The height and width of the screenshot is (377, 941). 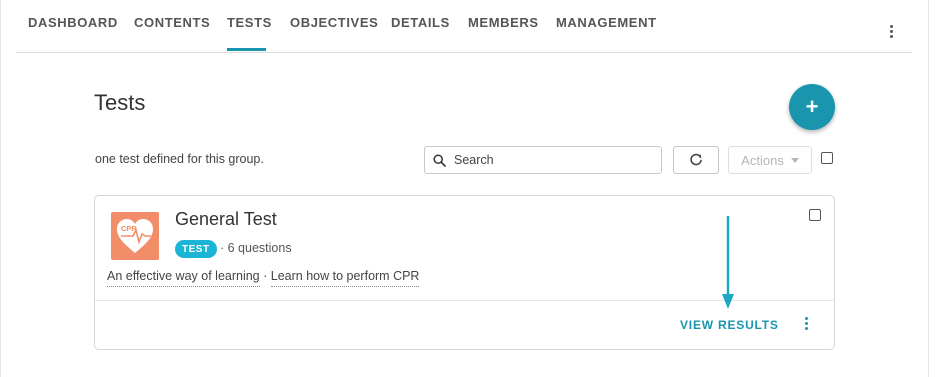 What do you see at coordinates (794, 160) in the screenshot?
I see `caret-down-icon` at bounding box center [794, 160].